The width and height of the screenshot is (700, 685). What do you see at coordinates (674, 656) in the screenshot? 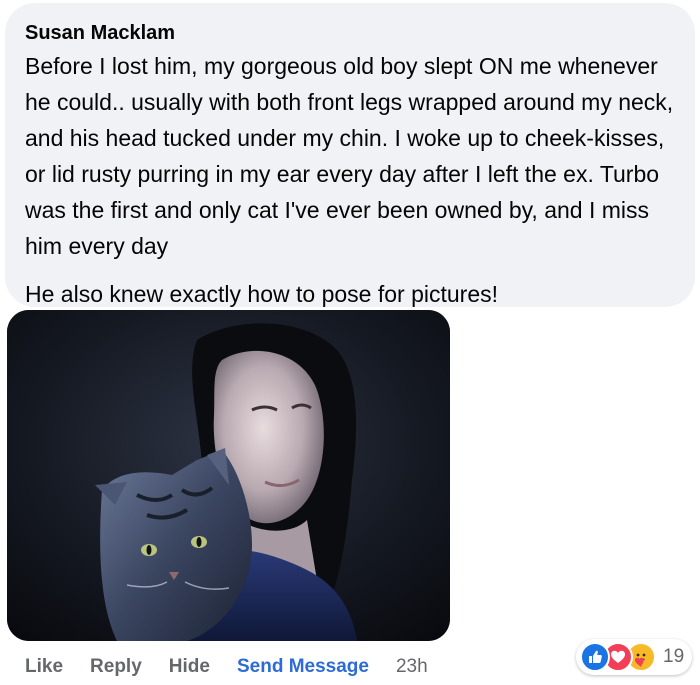
I see `reaction-count: 19` at bounding box center [674, 656].